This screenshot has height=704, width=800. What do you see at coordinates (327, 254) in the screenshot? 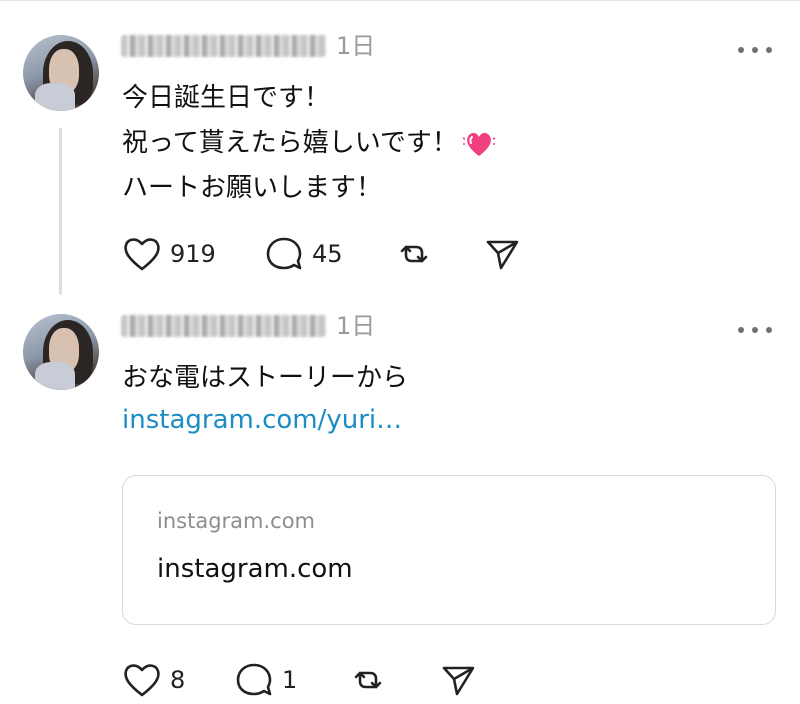
I see `reply-count: 45` at bounding box center [327, 254].